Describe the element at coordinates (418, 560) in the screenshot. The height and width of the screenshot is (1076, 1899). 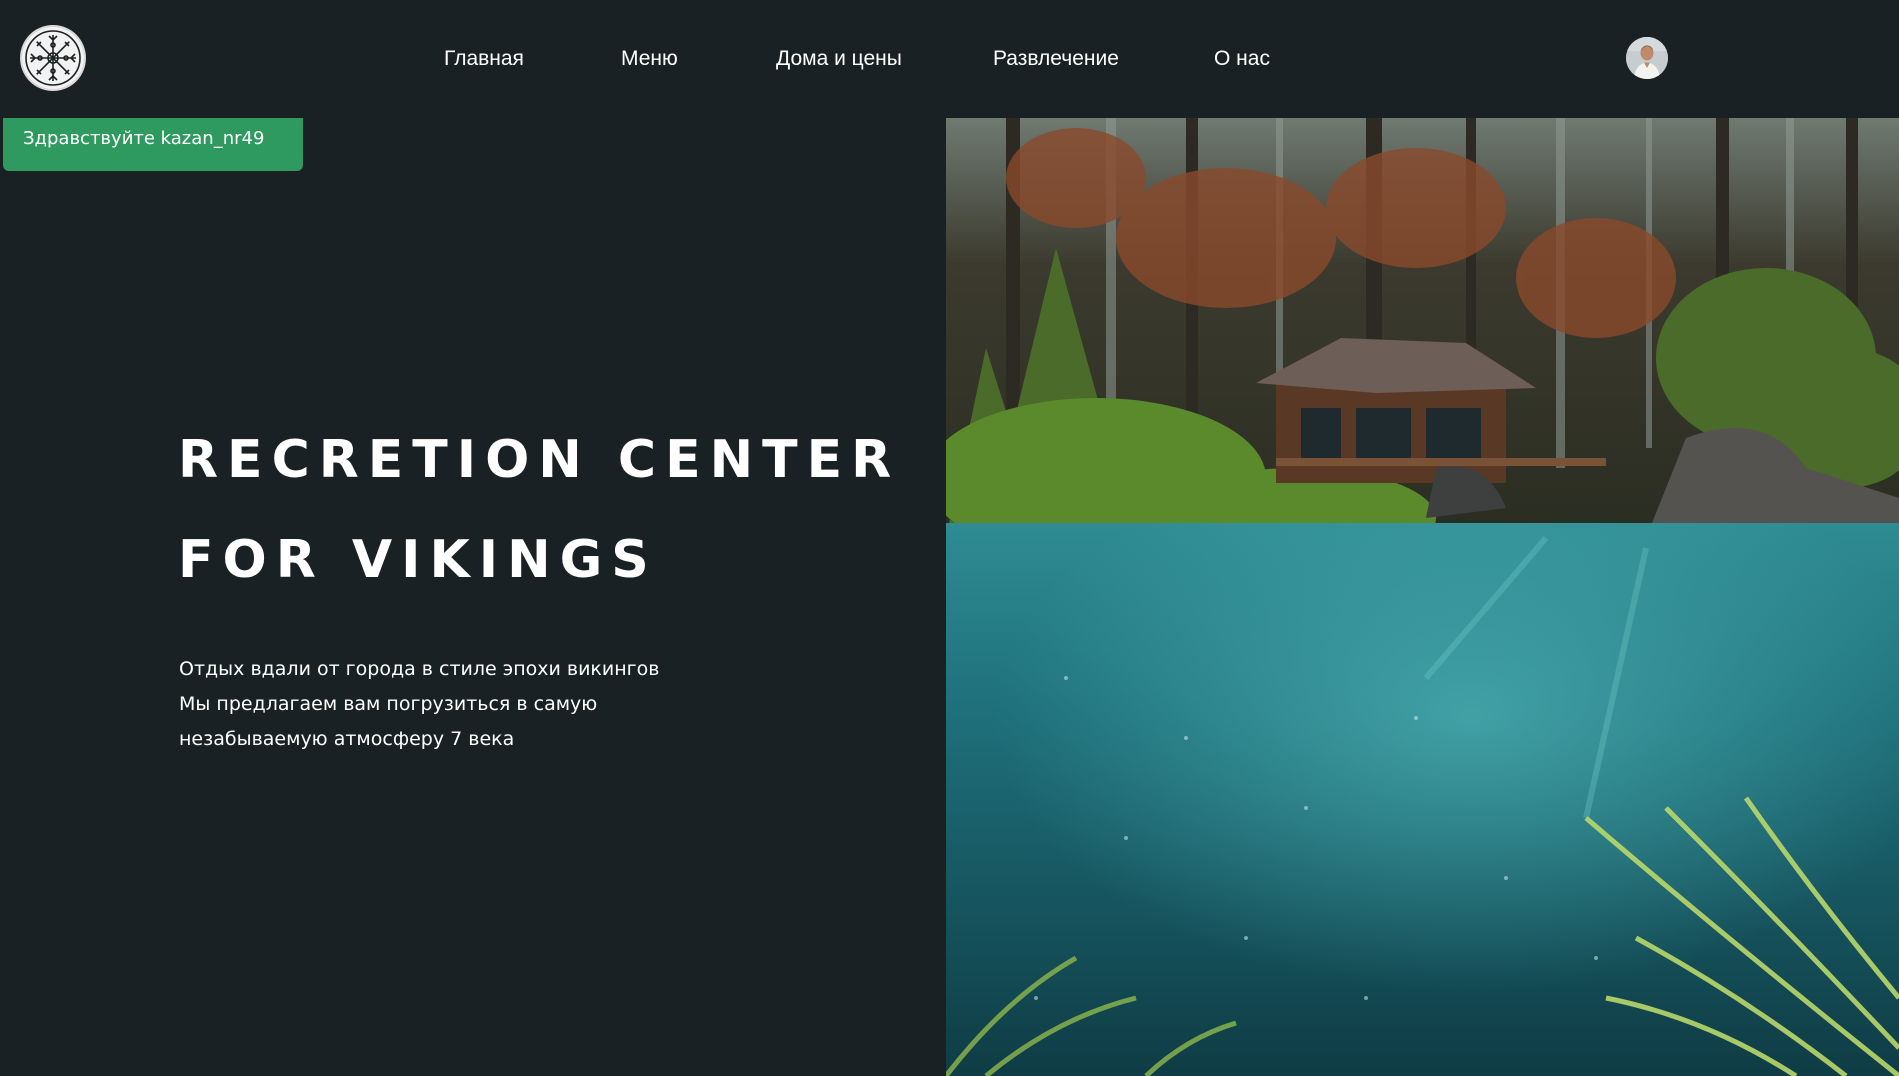
I see `hero-title-line-2: FOR VIKINGS` at that location.